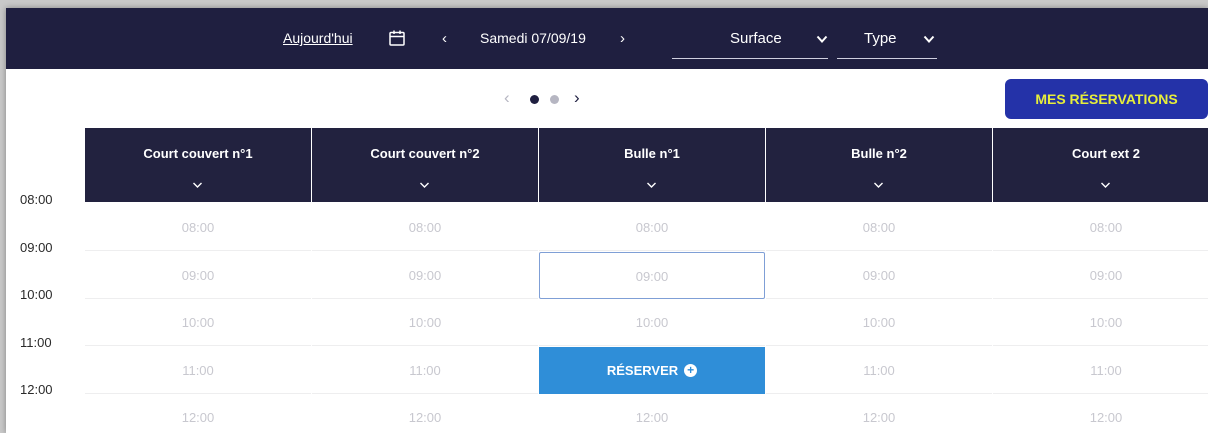 The image size is (1208, 433). I want to click on time-slot-selected: 09:00, so click(652, 275).